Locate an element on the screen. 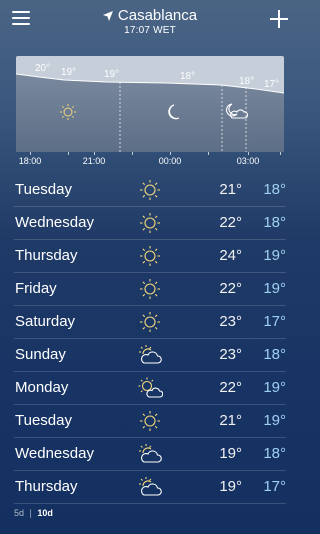 The image size is (320, 534). forecast-high: 24° is located at coordinates (230, 255).